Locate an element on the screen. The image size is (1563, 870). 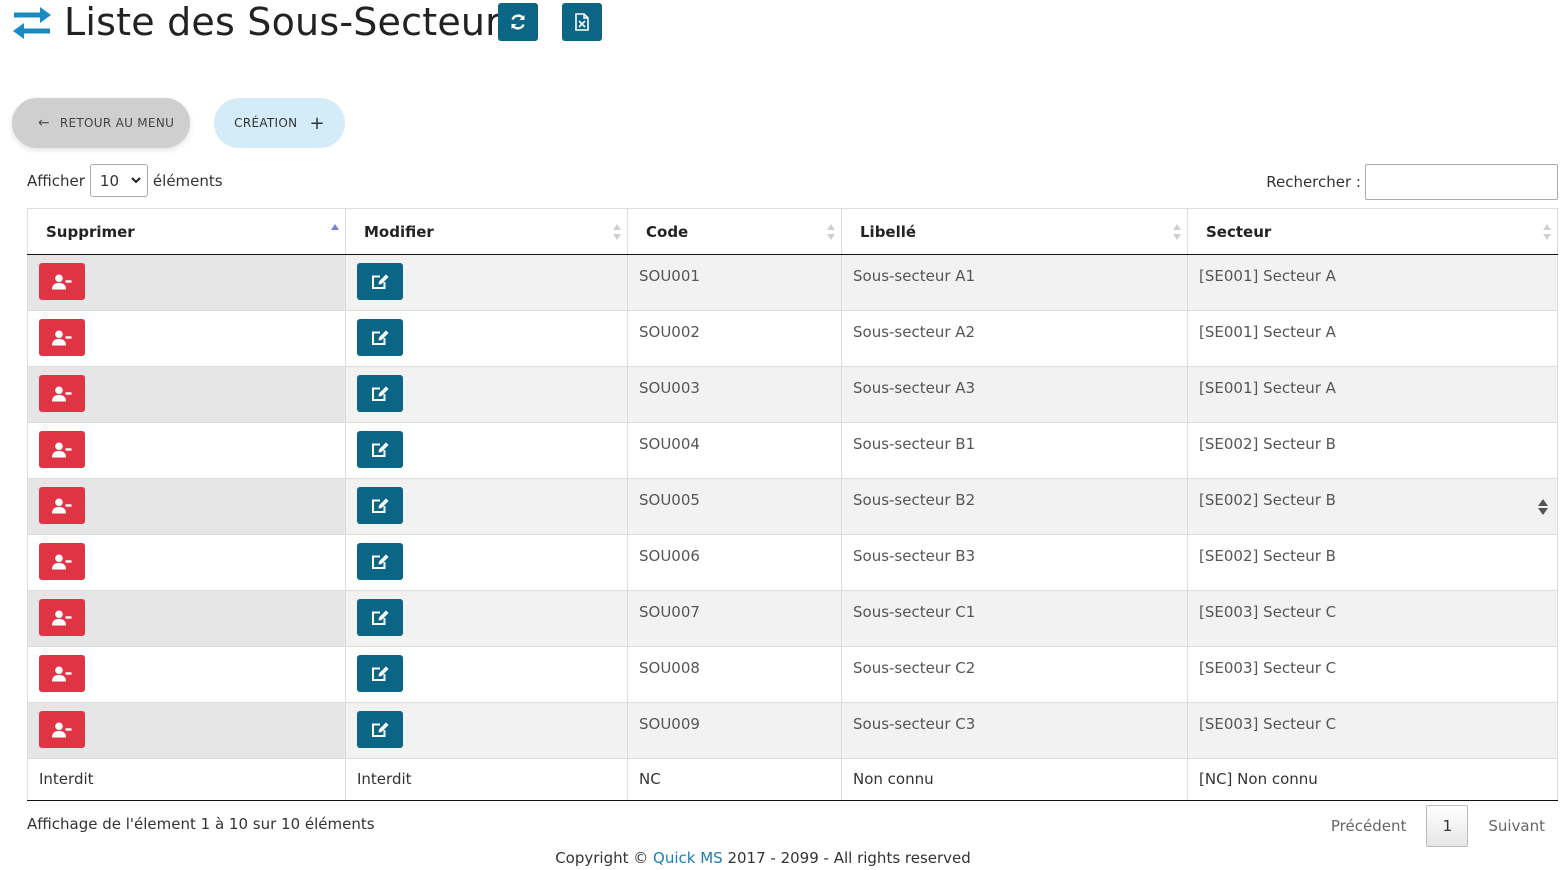
column-header-libelle: Libellé is located at coordinates (1014, 231).